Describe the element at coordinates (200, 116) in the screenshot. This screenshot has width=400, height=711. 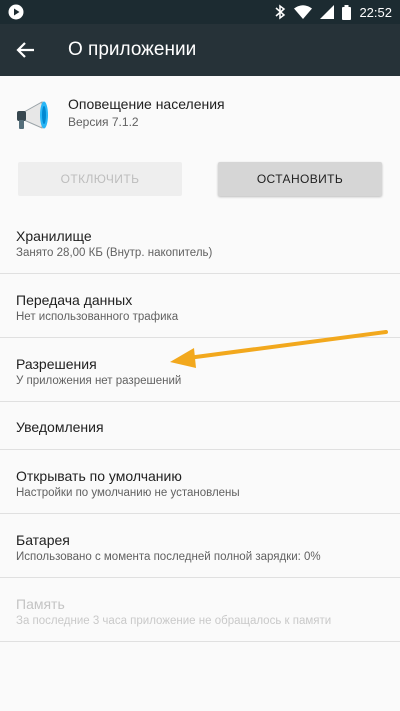
I see `app-header: Оповещение населения Версия 7.1.2` at that location.